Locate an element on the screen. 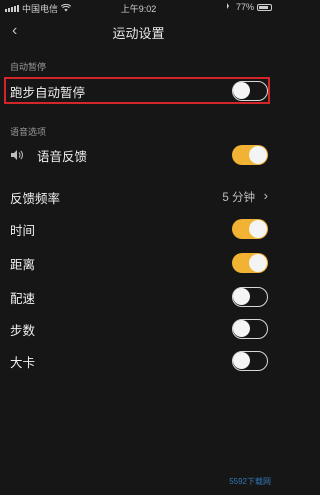  steps-toggle is located at coordinates (250, 329).